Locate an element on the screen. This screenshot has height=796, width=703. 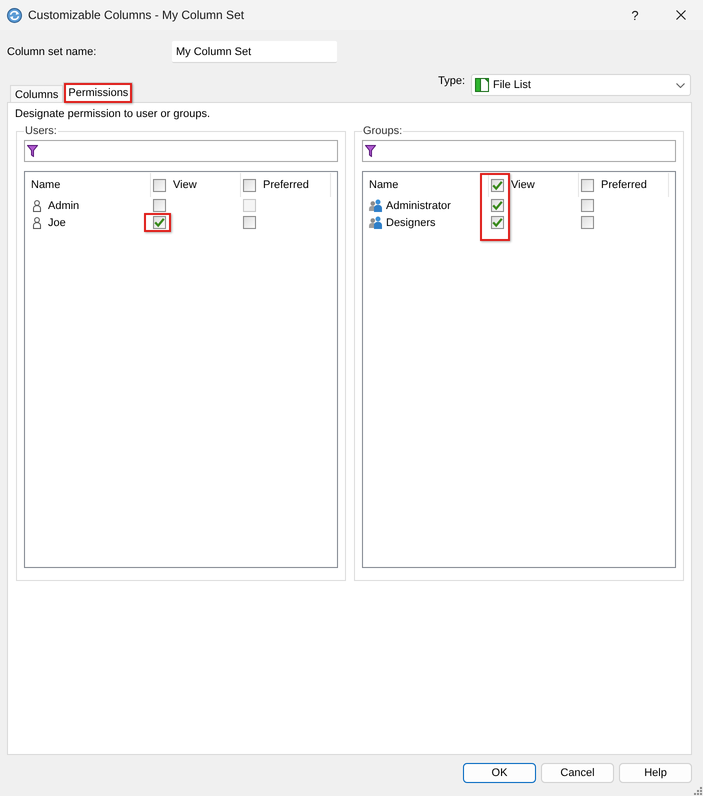
description-text: Designate permission to user or groups. is located at coordinates (113, 114).